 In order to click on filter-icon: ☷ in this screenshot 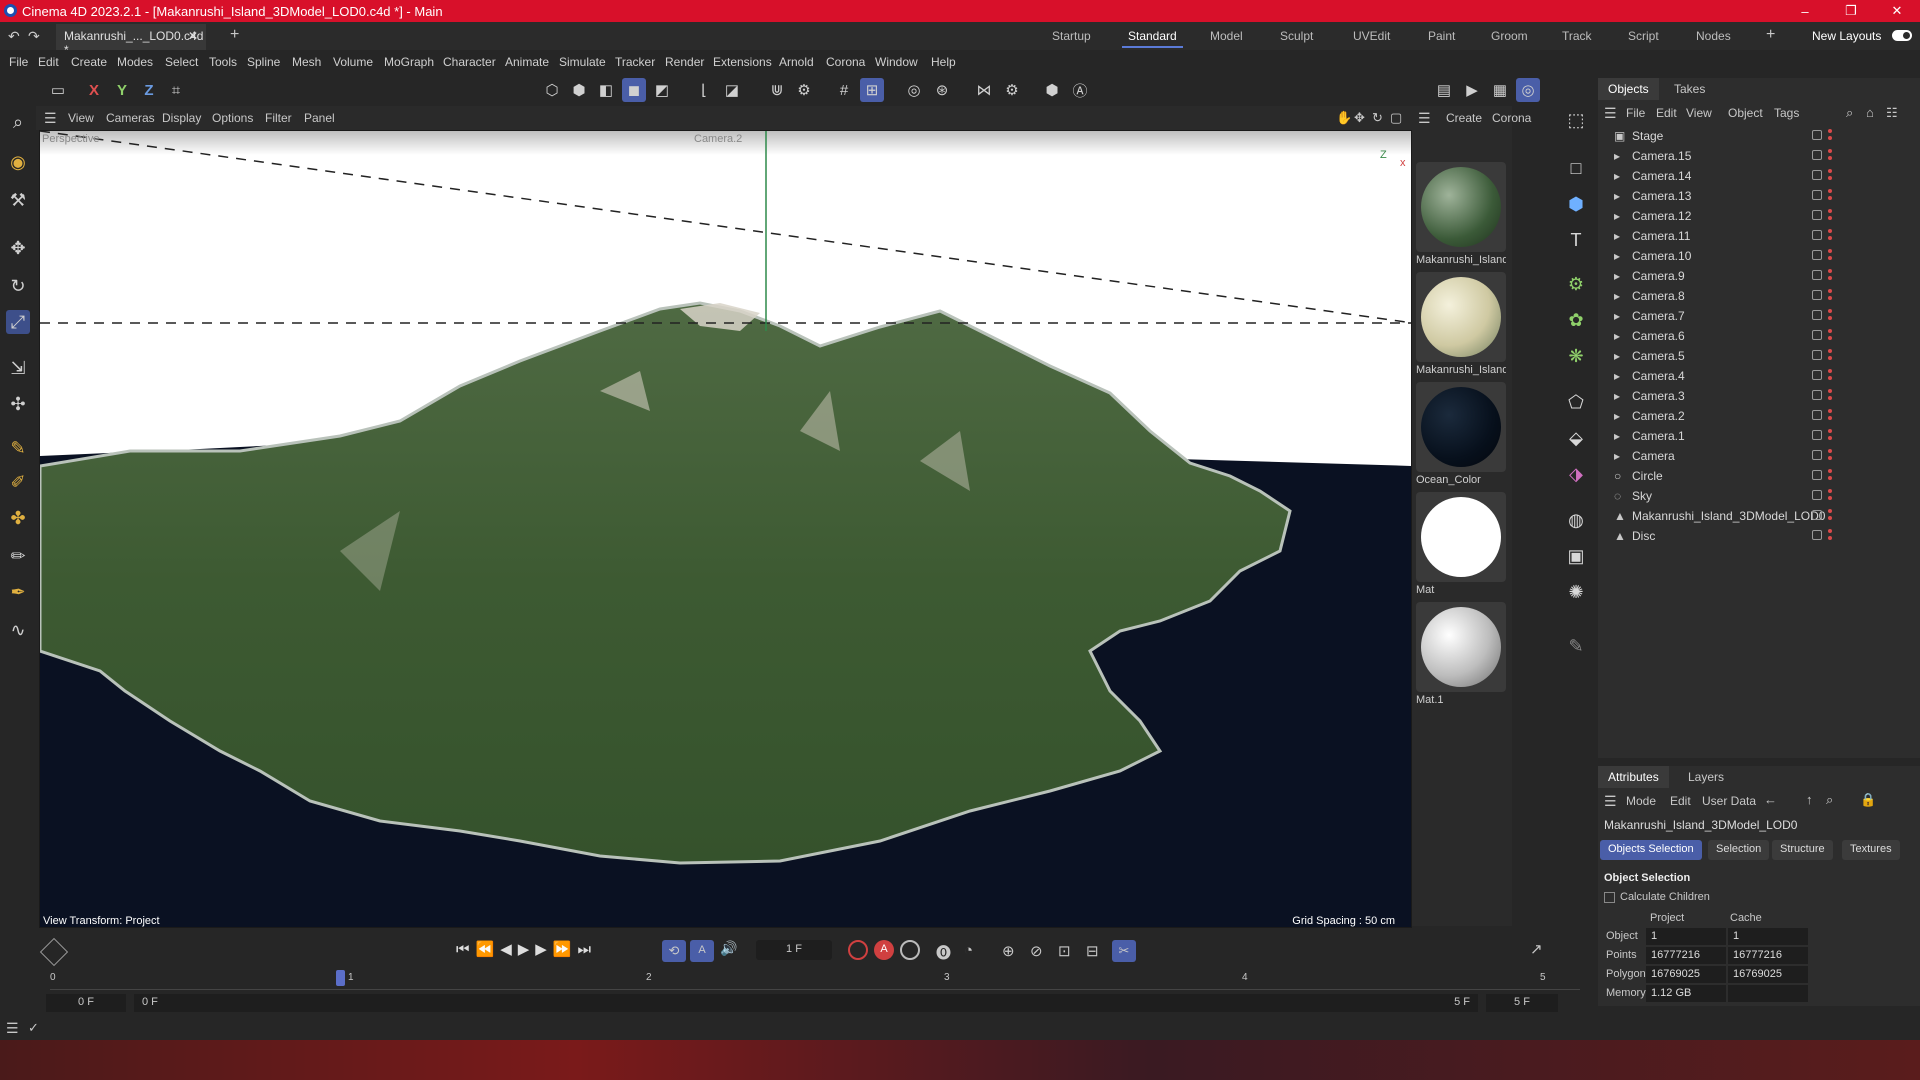, I will do `click(1892, 113)`.